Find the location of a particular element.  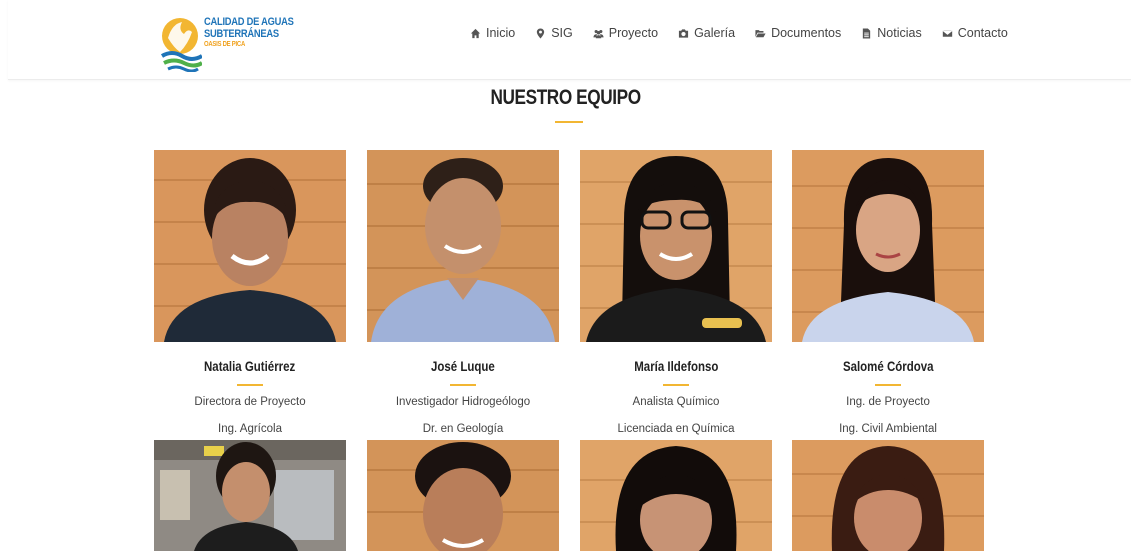

team-member-role: Investigador Hidrogeólogo is located at coordinates (463, 402).